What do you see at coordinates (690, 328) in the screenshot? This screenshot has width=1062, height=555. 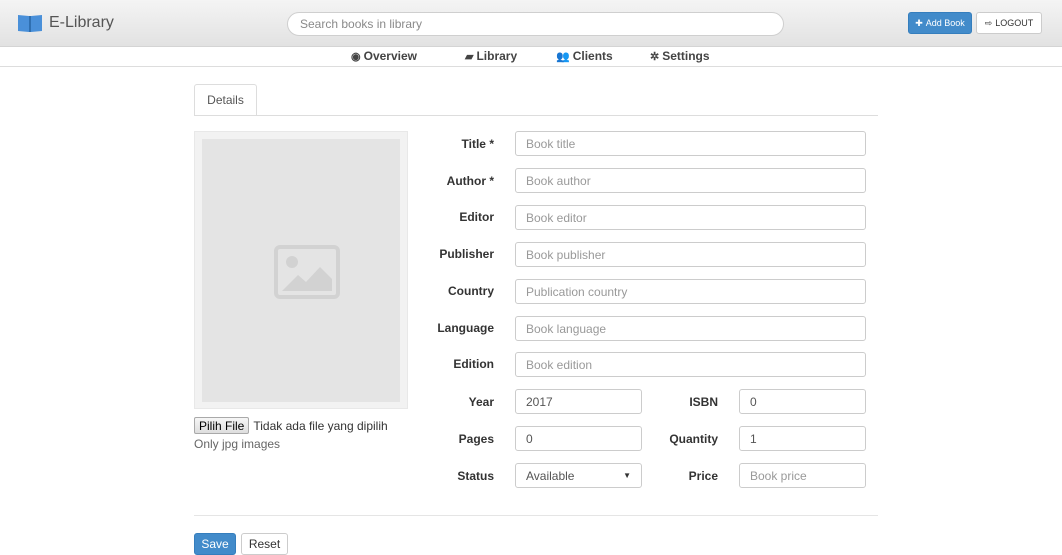 I see `language-input` at bounding box center [690, 328].